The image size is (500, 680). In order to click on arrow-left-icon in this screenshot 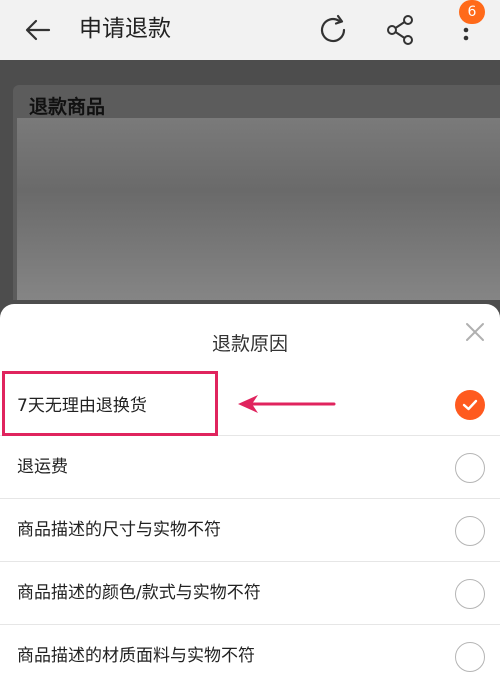, I will do `click(38, 30)`.